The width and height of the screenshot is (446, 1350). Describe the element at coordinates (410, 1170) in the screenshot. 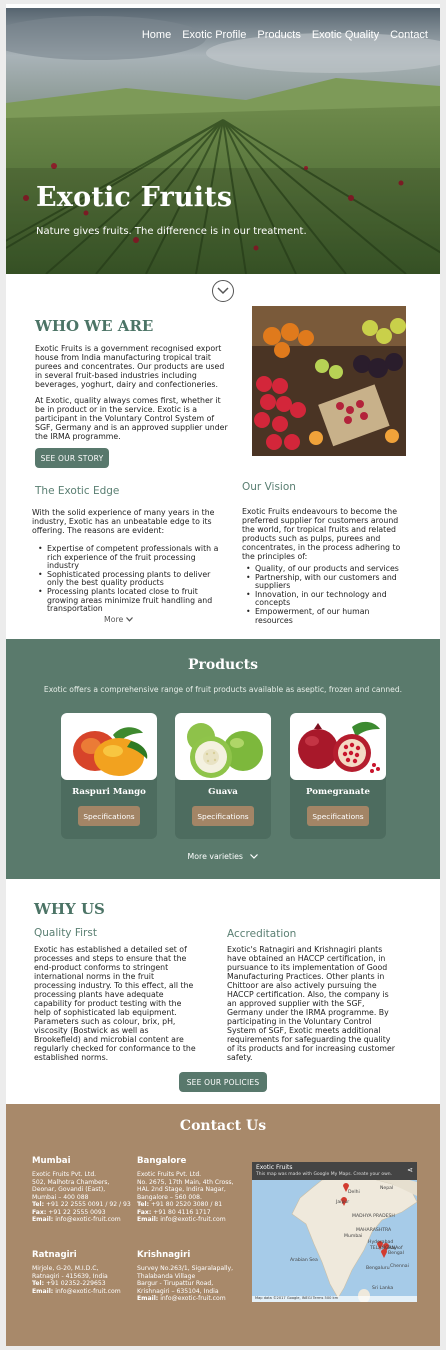

I see `share-icon: ⋖` at that location.